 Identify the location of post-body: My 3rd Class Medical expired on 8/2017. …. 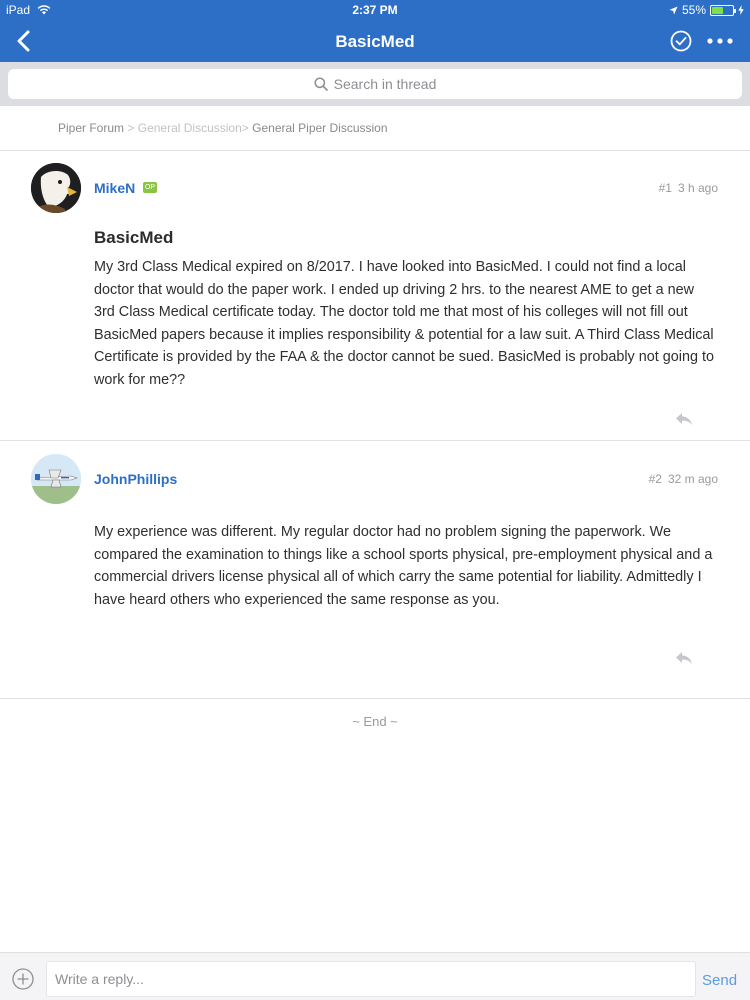
(404, 323).